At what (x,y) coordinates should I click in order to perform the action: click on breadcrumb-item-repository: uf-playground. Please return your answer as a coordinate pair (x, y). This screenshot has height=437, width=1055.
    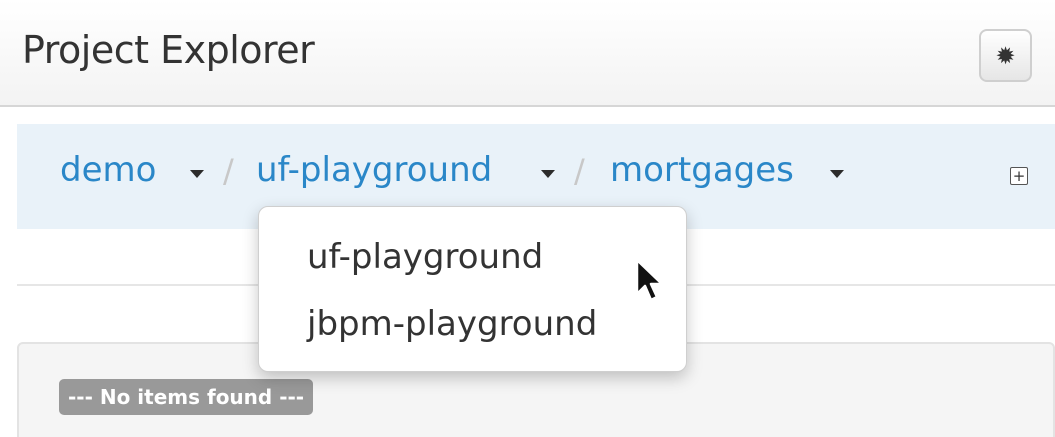
    Looking at the image, I should click on (374, 170).